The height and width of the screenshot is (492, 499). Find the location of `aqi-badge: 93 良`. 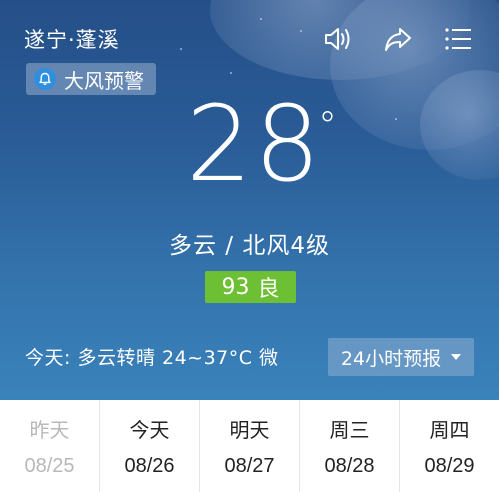

aqi-badge: 93 良 is located at coordinates (250, 287).